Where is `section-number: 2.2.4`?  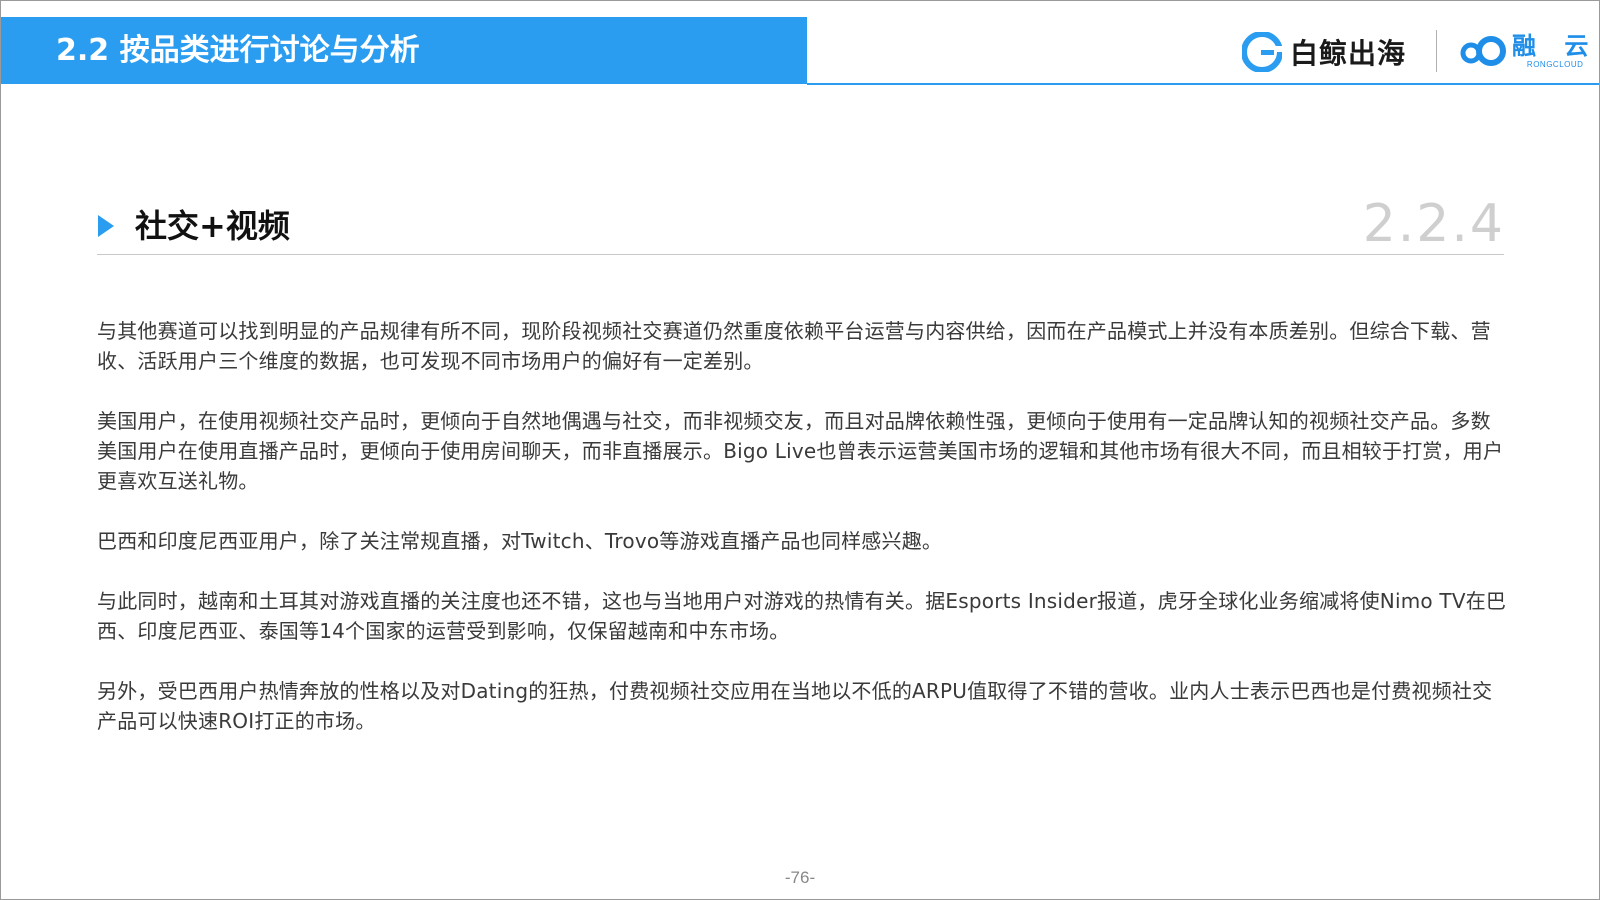
section-number: 2.2.4 is located at coordinates (1433, 224).